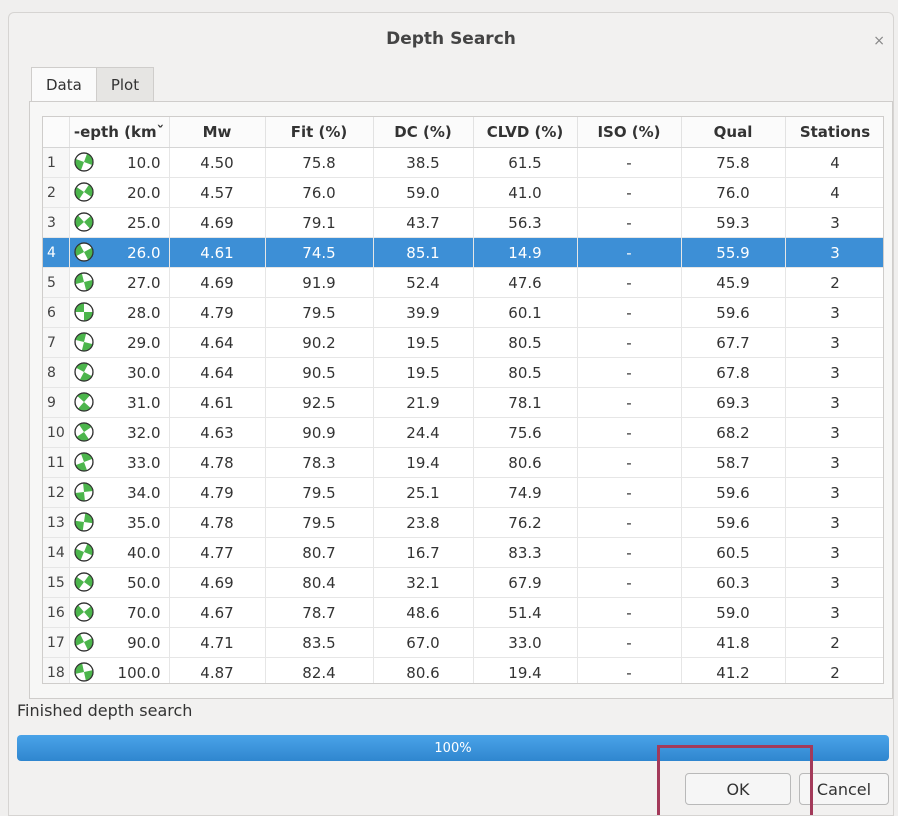  What do you see at coordinates (144, 342) in the screenshot?
I see `depth-value: 29.0` at bounding box center [144, 342].